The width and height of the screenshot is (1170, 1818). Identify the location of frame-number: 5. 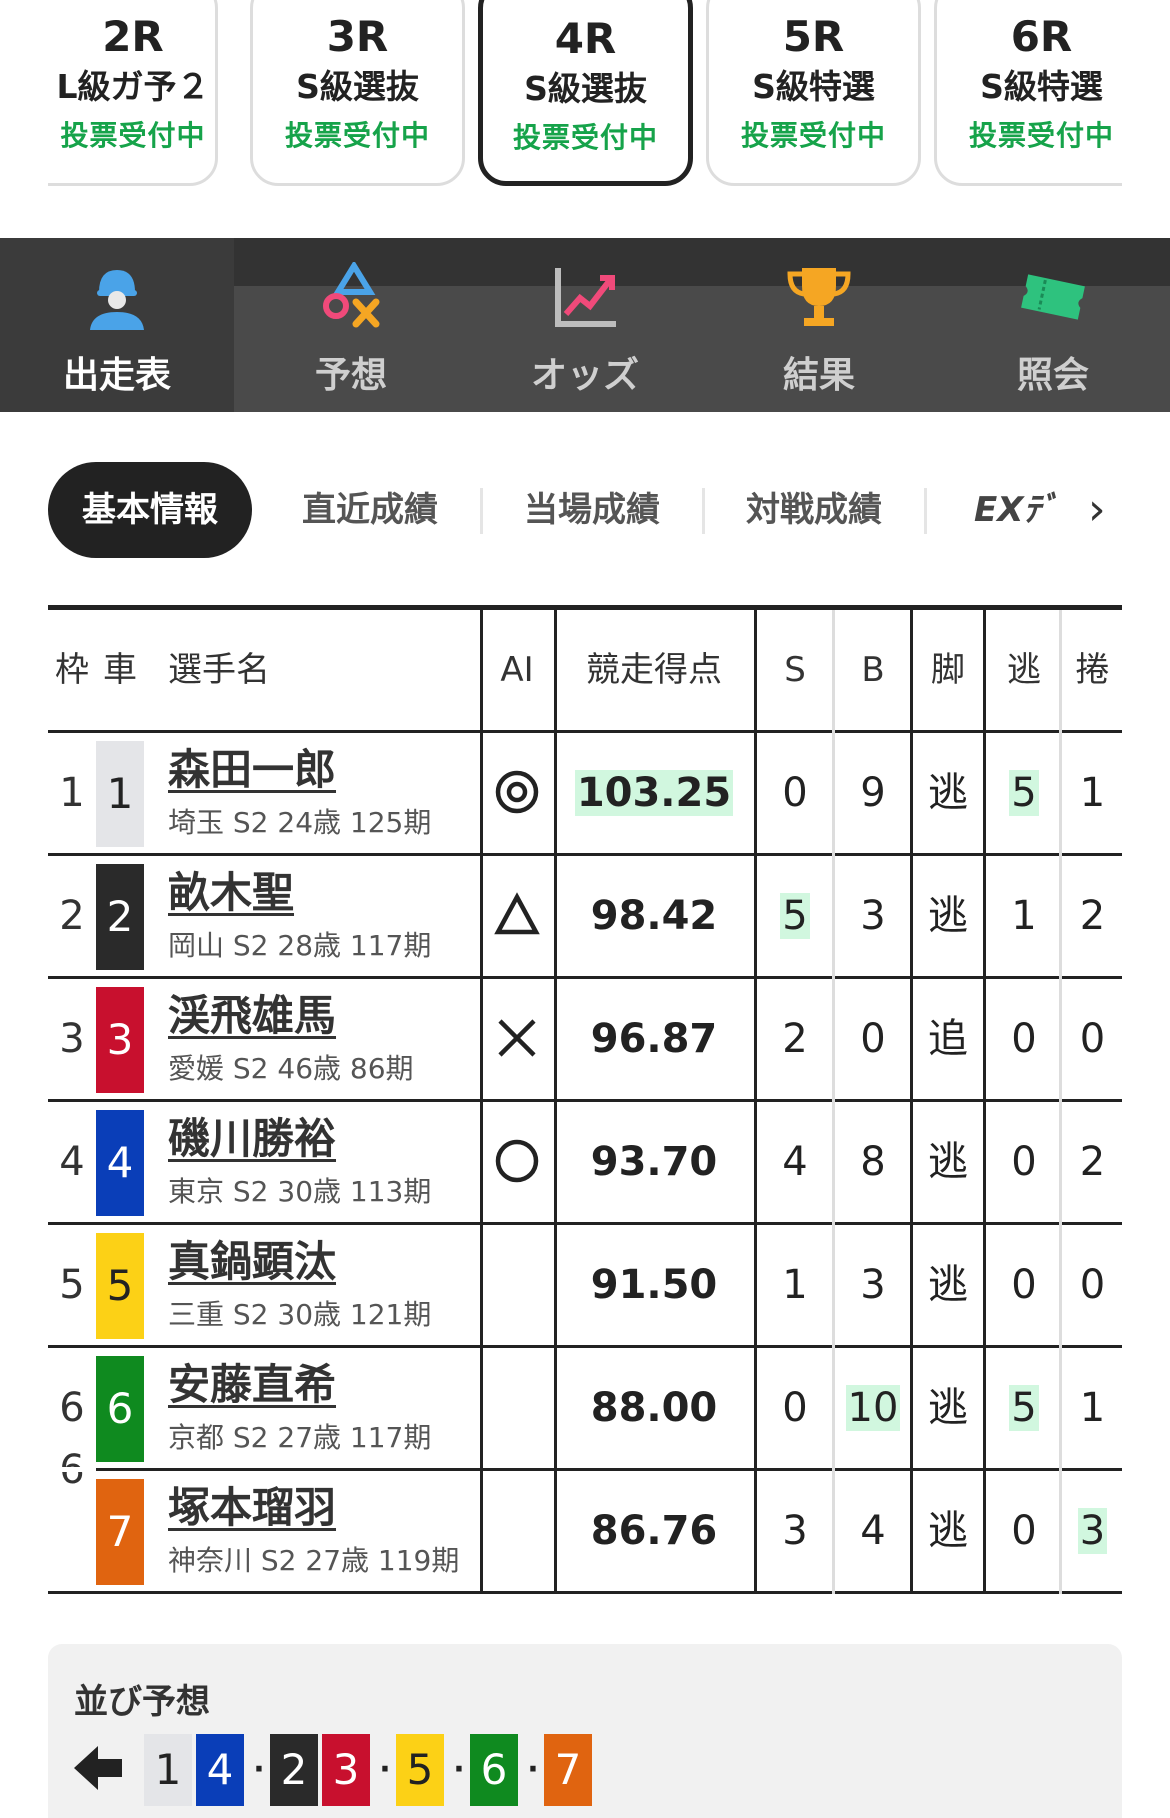
(72, 1285).